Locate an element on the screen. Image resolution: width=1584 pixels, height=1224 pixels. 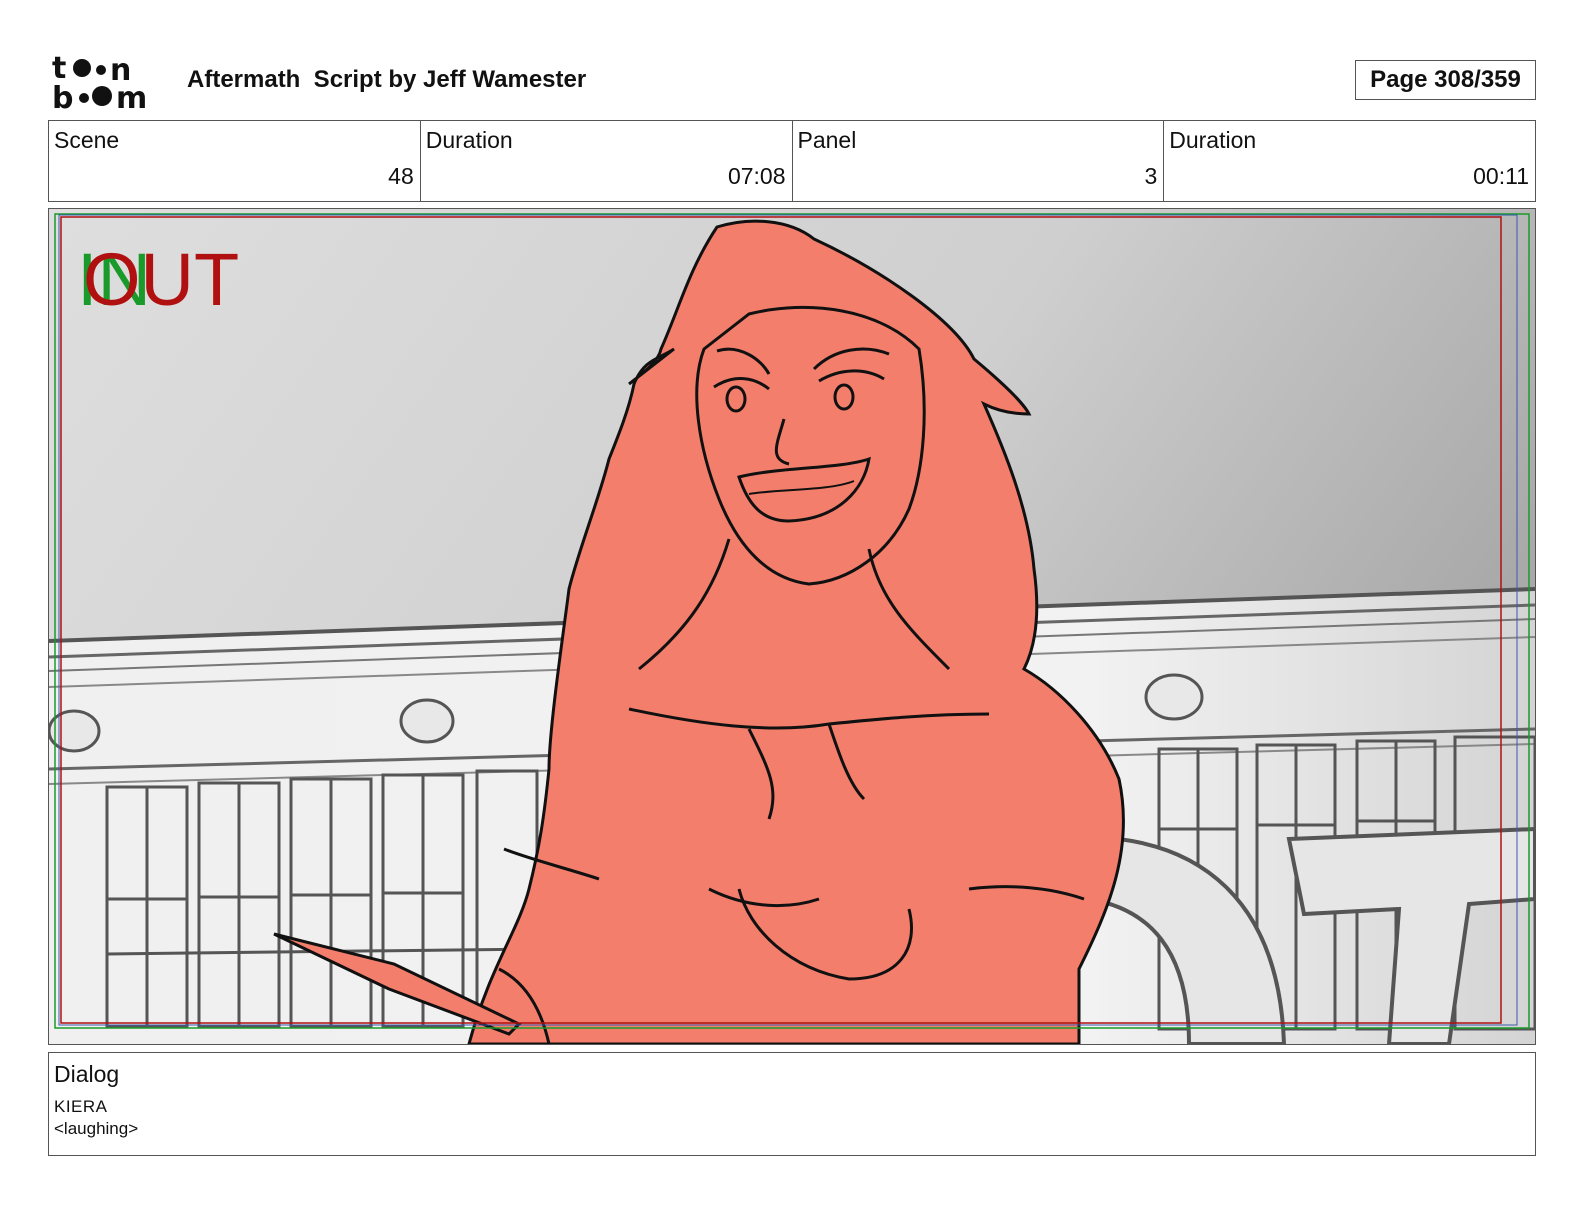
panel-cell: Panel 3 is located at coordinates (979, 161).